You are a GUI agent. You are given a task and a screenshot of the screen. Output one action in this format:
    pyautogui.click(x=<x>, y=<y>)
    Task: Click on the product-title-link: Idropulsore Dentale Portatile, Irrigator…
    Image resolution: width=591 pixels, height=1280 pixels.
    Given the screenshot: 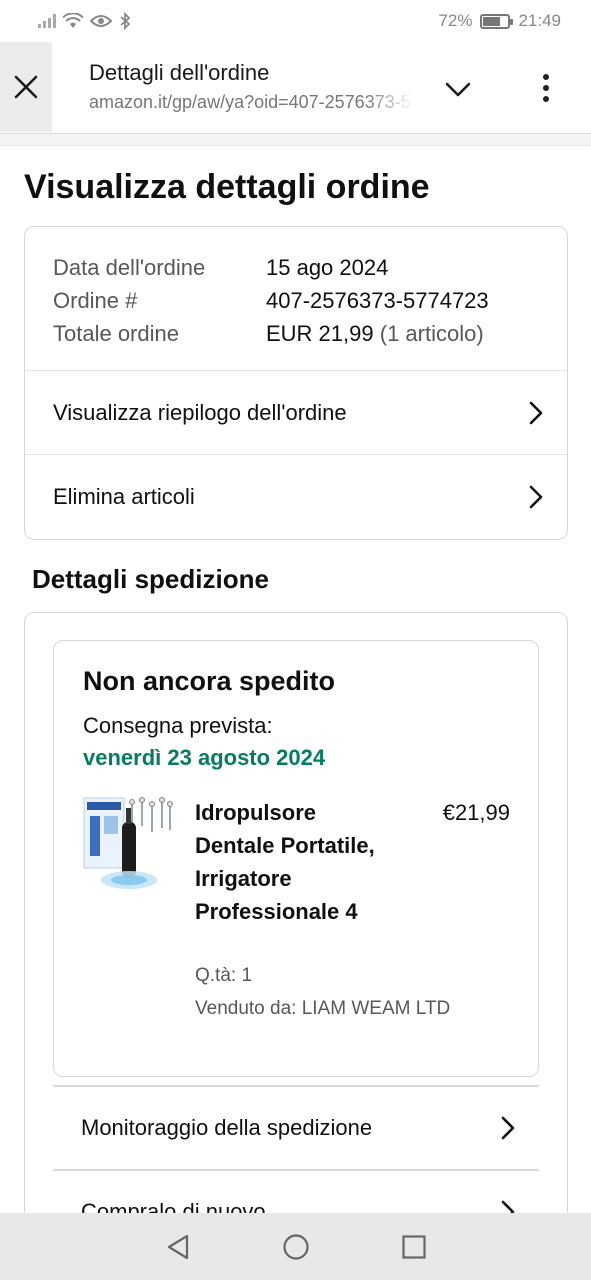 What is the action you would take?
    pyautogui.click(x=295, y=862)
    